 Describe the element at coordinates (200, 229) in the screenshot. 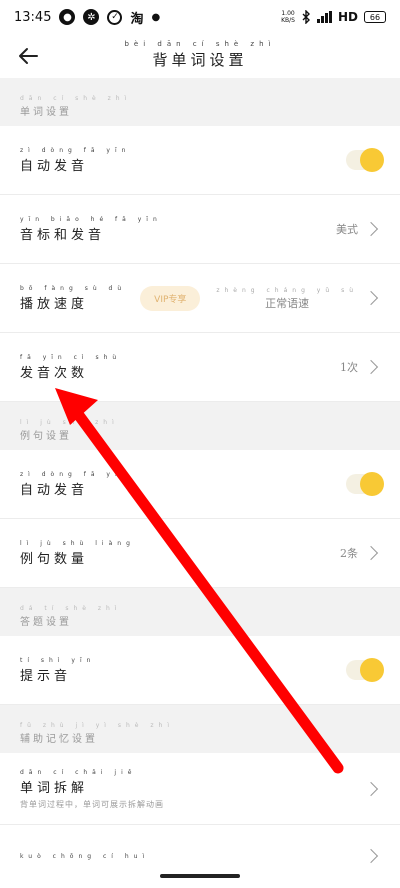

I see `row-phonetic: yīn biāo hé fā yīn 音标和发音 美式` at that location.